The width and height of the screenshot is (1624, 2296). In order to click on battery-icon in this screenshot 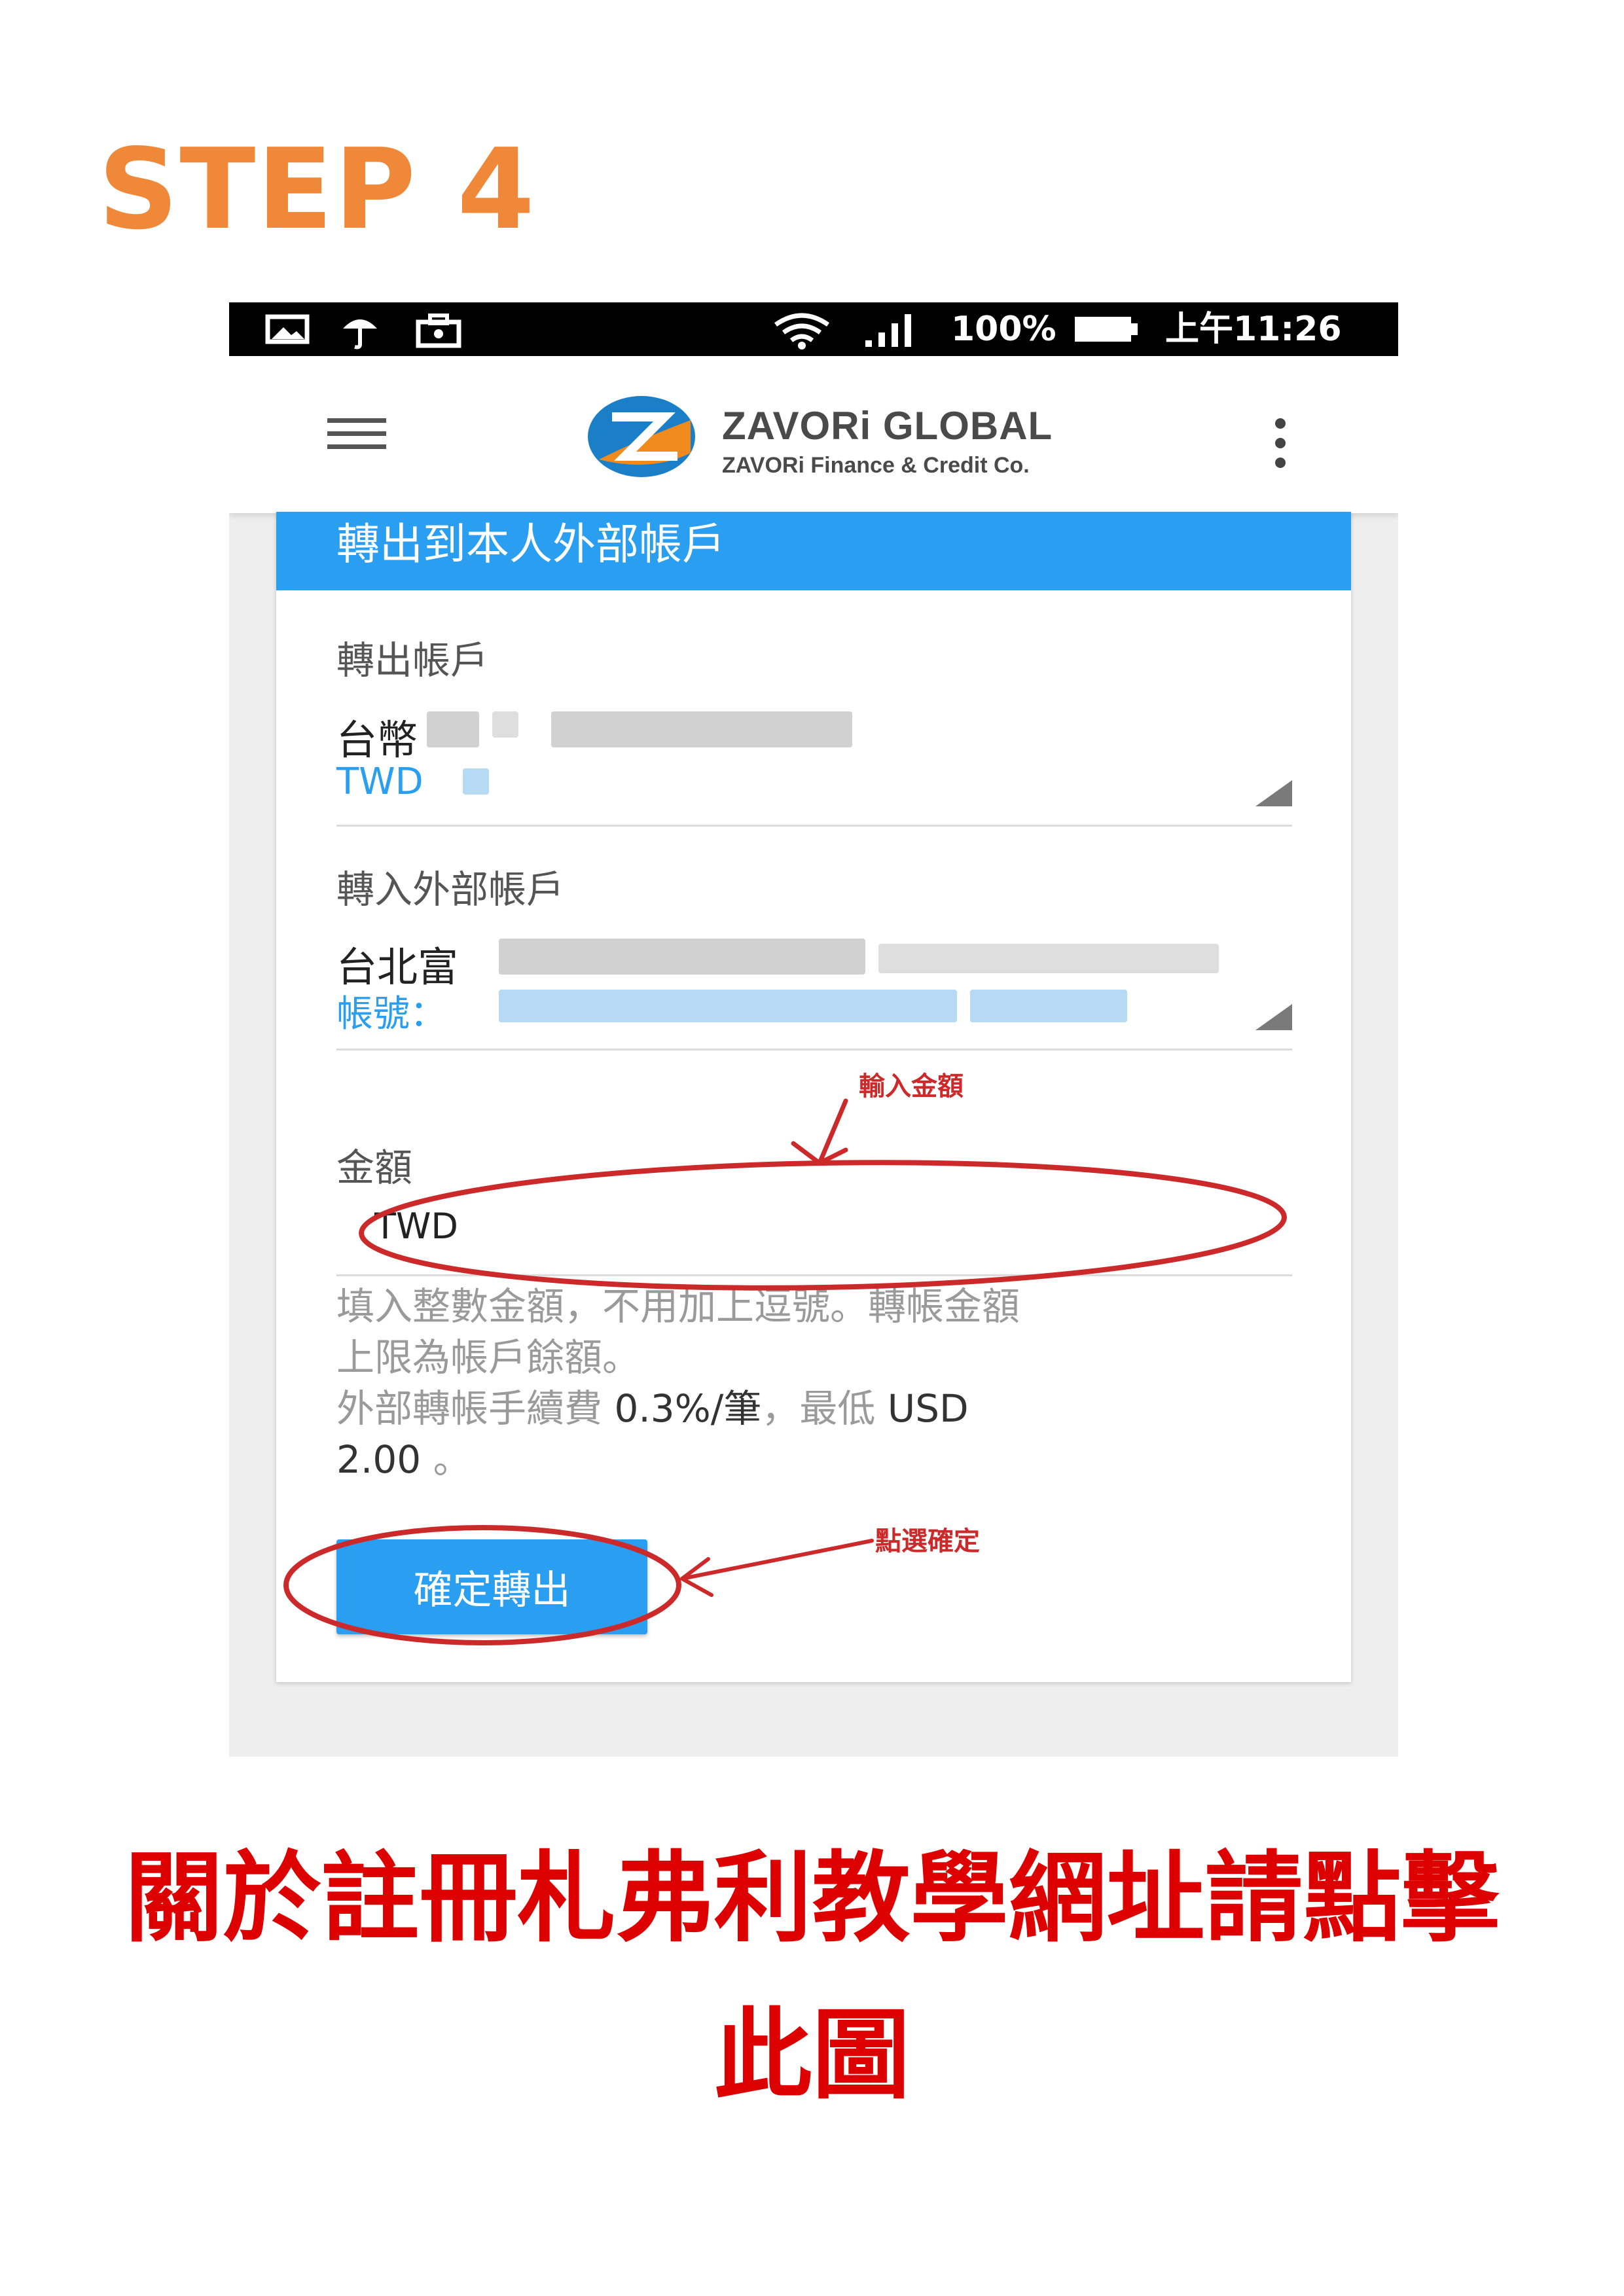, I will do `click(1106, 329)`.